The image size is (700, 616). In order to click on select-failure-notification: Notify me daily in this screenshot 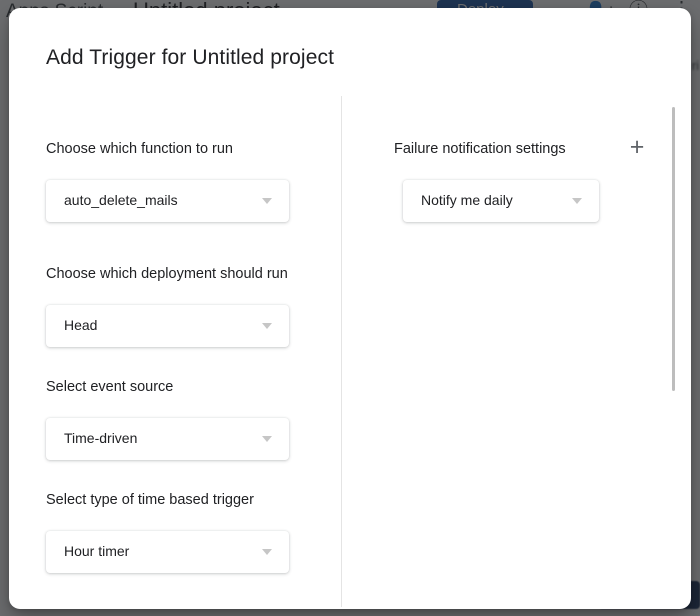, I will do `click(501, 201)`.